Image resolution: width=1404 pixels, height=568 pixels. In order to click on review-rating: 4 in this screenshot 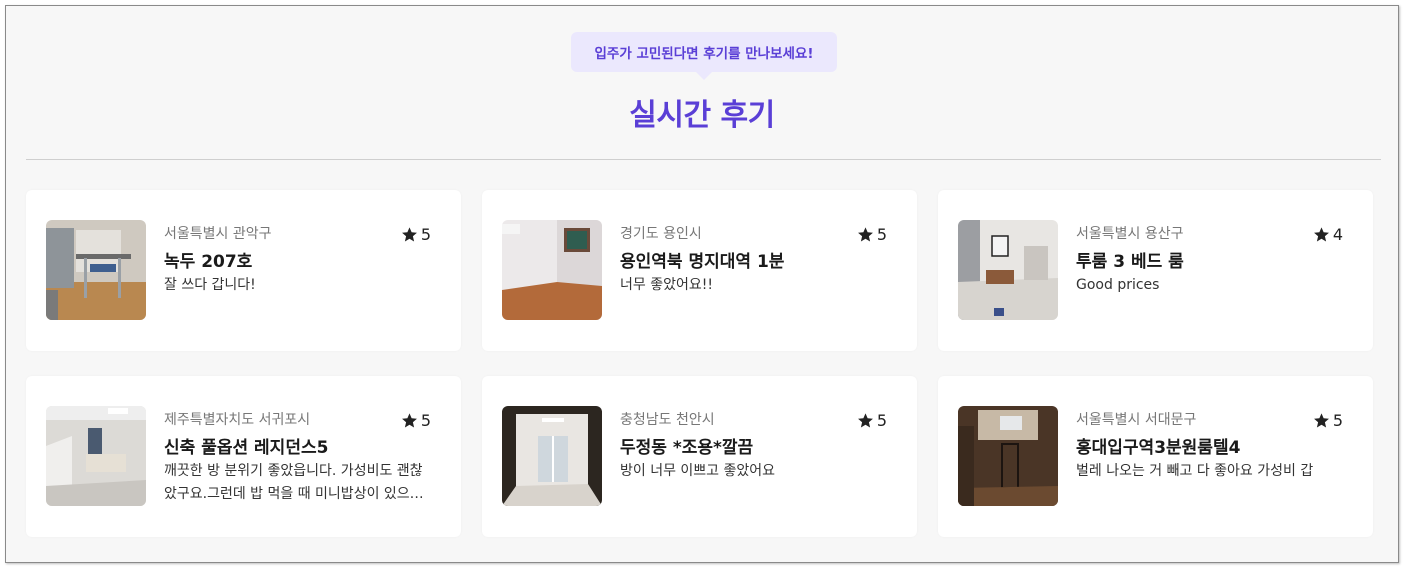, I will do `click(1328, 234)`.